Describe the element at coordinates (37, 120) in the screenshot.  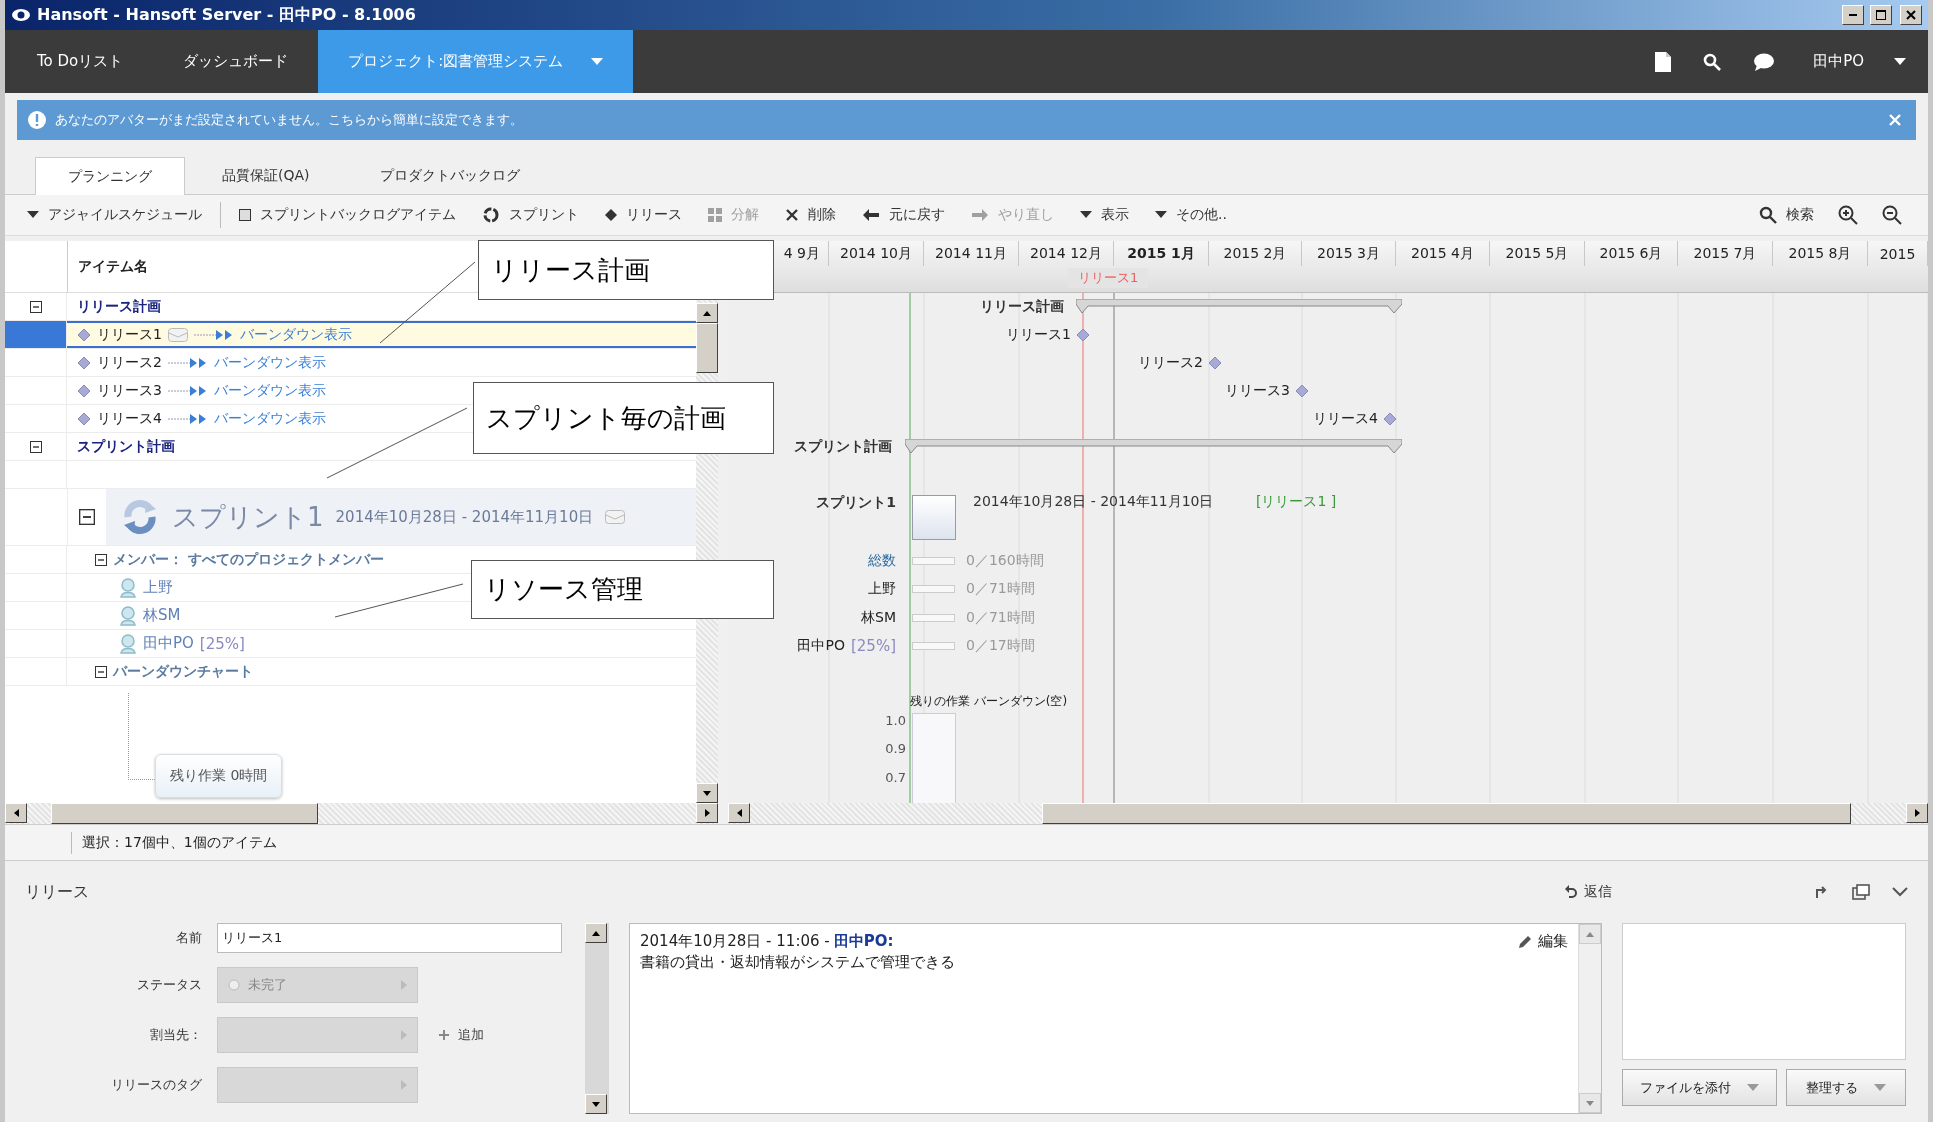
I see `info-icon` at that location.